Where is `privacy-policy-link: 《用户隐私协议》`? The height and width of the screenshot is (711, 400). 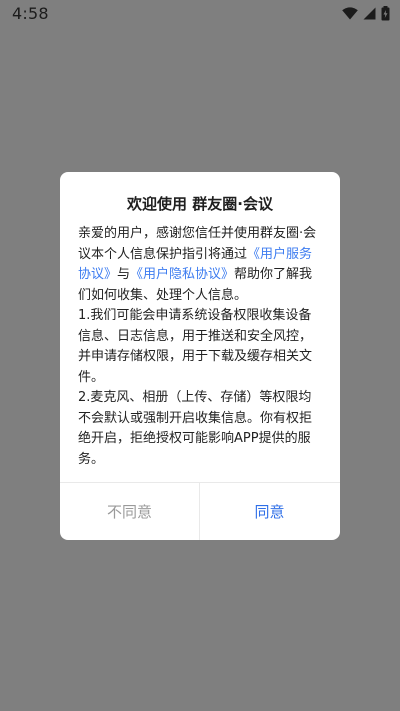 privacy-policy-link: 《用户隐私协议》 is located at coordinates (182, 274).